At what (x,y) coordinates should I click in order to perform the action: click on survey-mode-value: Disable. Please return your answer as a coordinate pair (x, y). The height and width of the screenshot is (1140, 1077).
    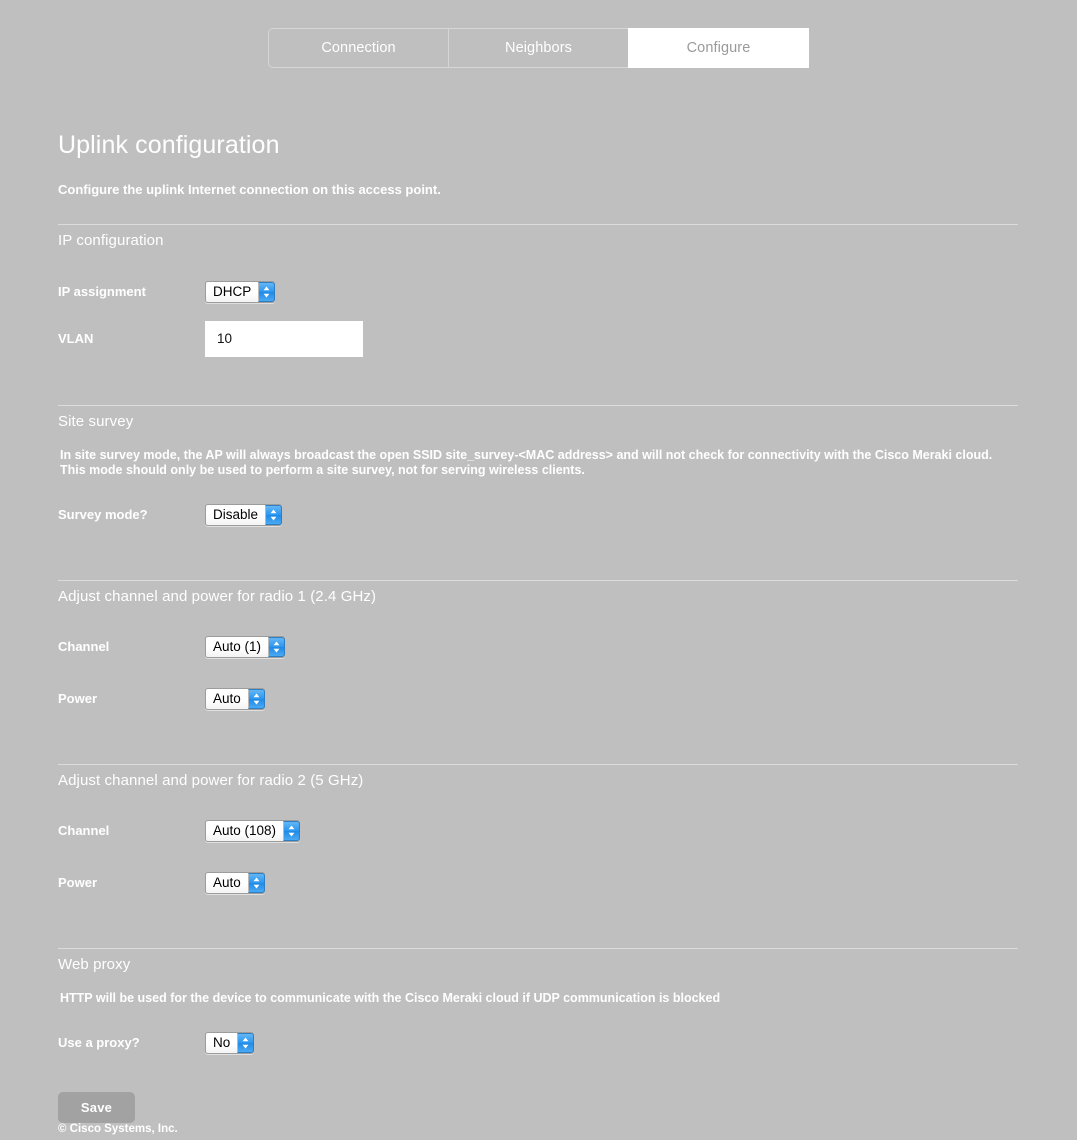
    Looking at the image, I should click on (236, 514).